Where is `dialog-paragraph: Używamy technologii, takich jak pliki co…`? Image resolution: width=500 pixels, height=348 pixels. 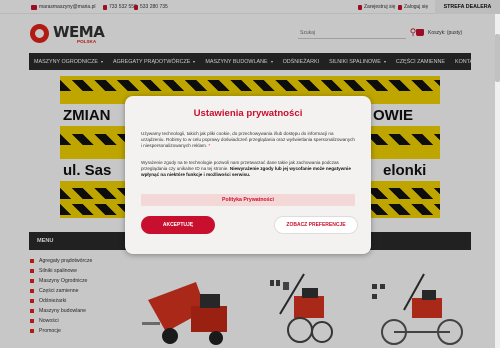
dialog-paragraph: Używamy technologii, takich jak pliki co… is located at coordinates (248, 139).